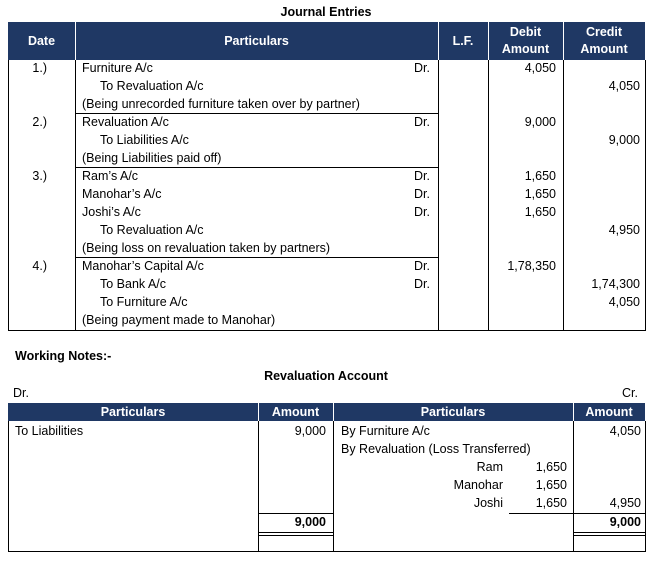 Image resolution: width=652 pixels, height=561 pixels. Describe the element at coordinates (111, 212) in the screenshot. I see `entry-line-text: Joshi’s A/c` at that location.